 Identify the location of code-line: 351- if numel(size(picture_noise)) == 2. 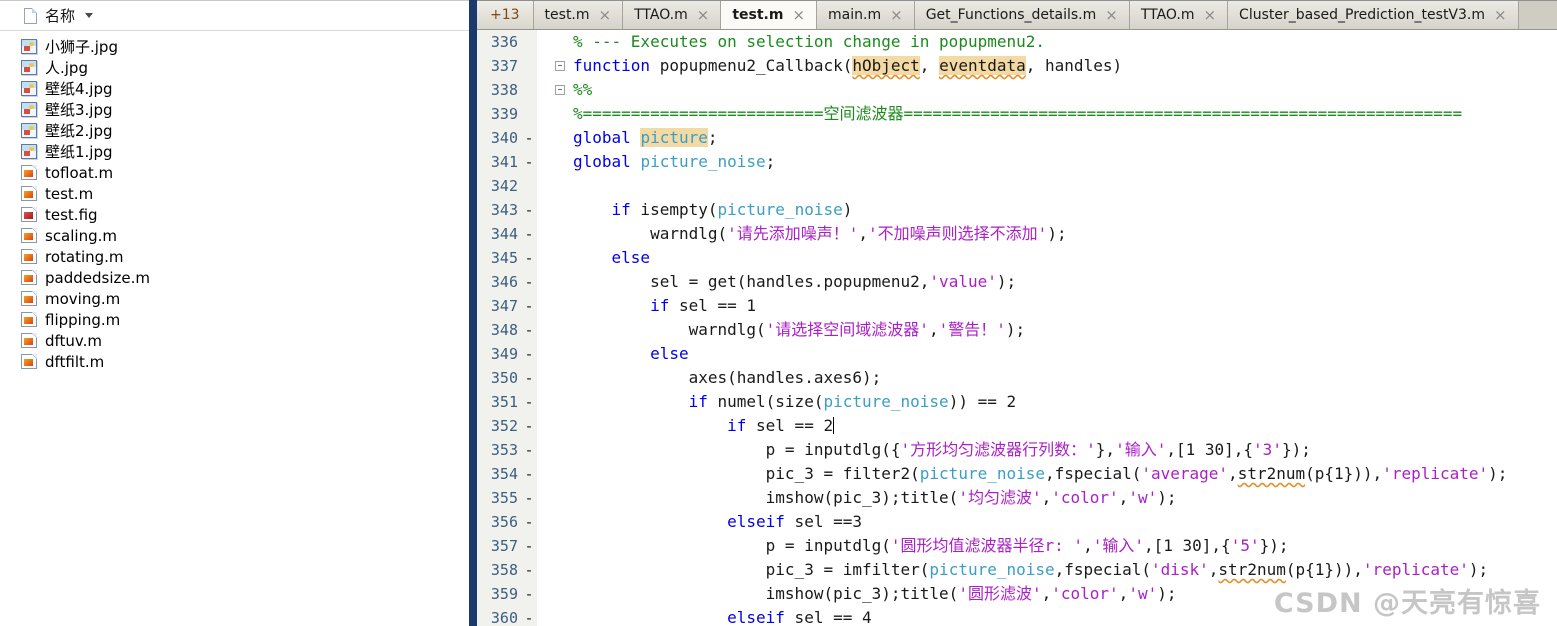
(1017, 402).